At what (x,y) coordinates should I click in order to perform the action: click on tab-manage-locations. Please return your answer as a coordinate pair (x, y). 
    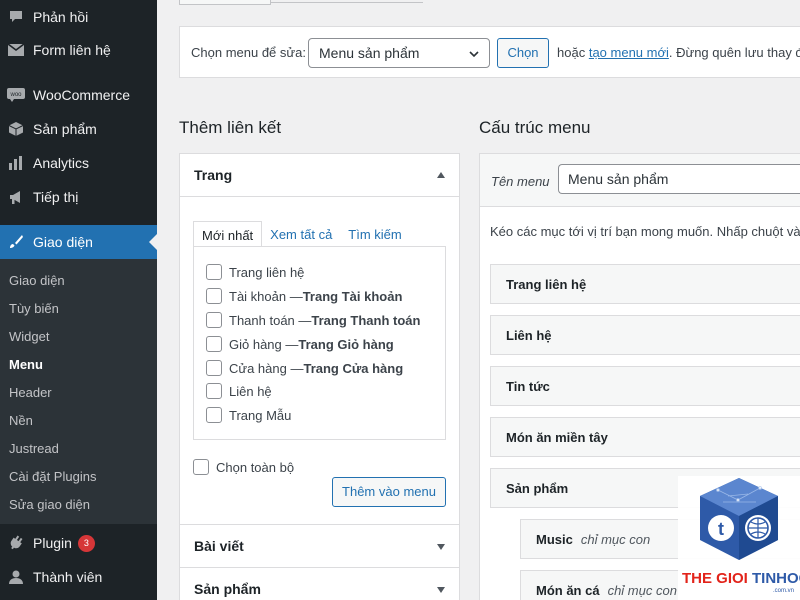
    Looking at the image, I should click on (347, 1).